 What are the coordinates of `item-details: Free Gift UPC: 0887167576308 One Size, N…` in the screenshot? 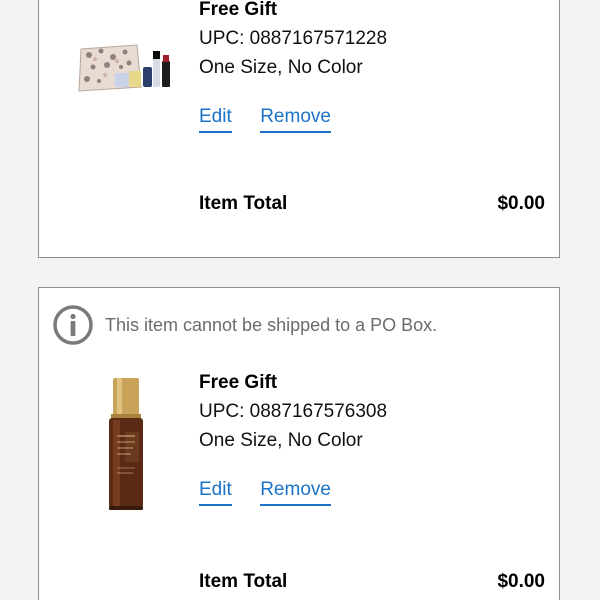 It's located at (369, 439).